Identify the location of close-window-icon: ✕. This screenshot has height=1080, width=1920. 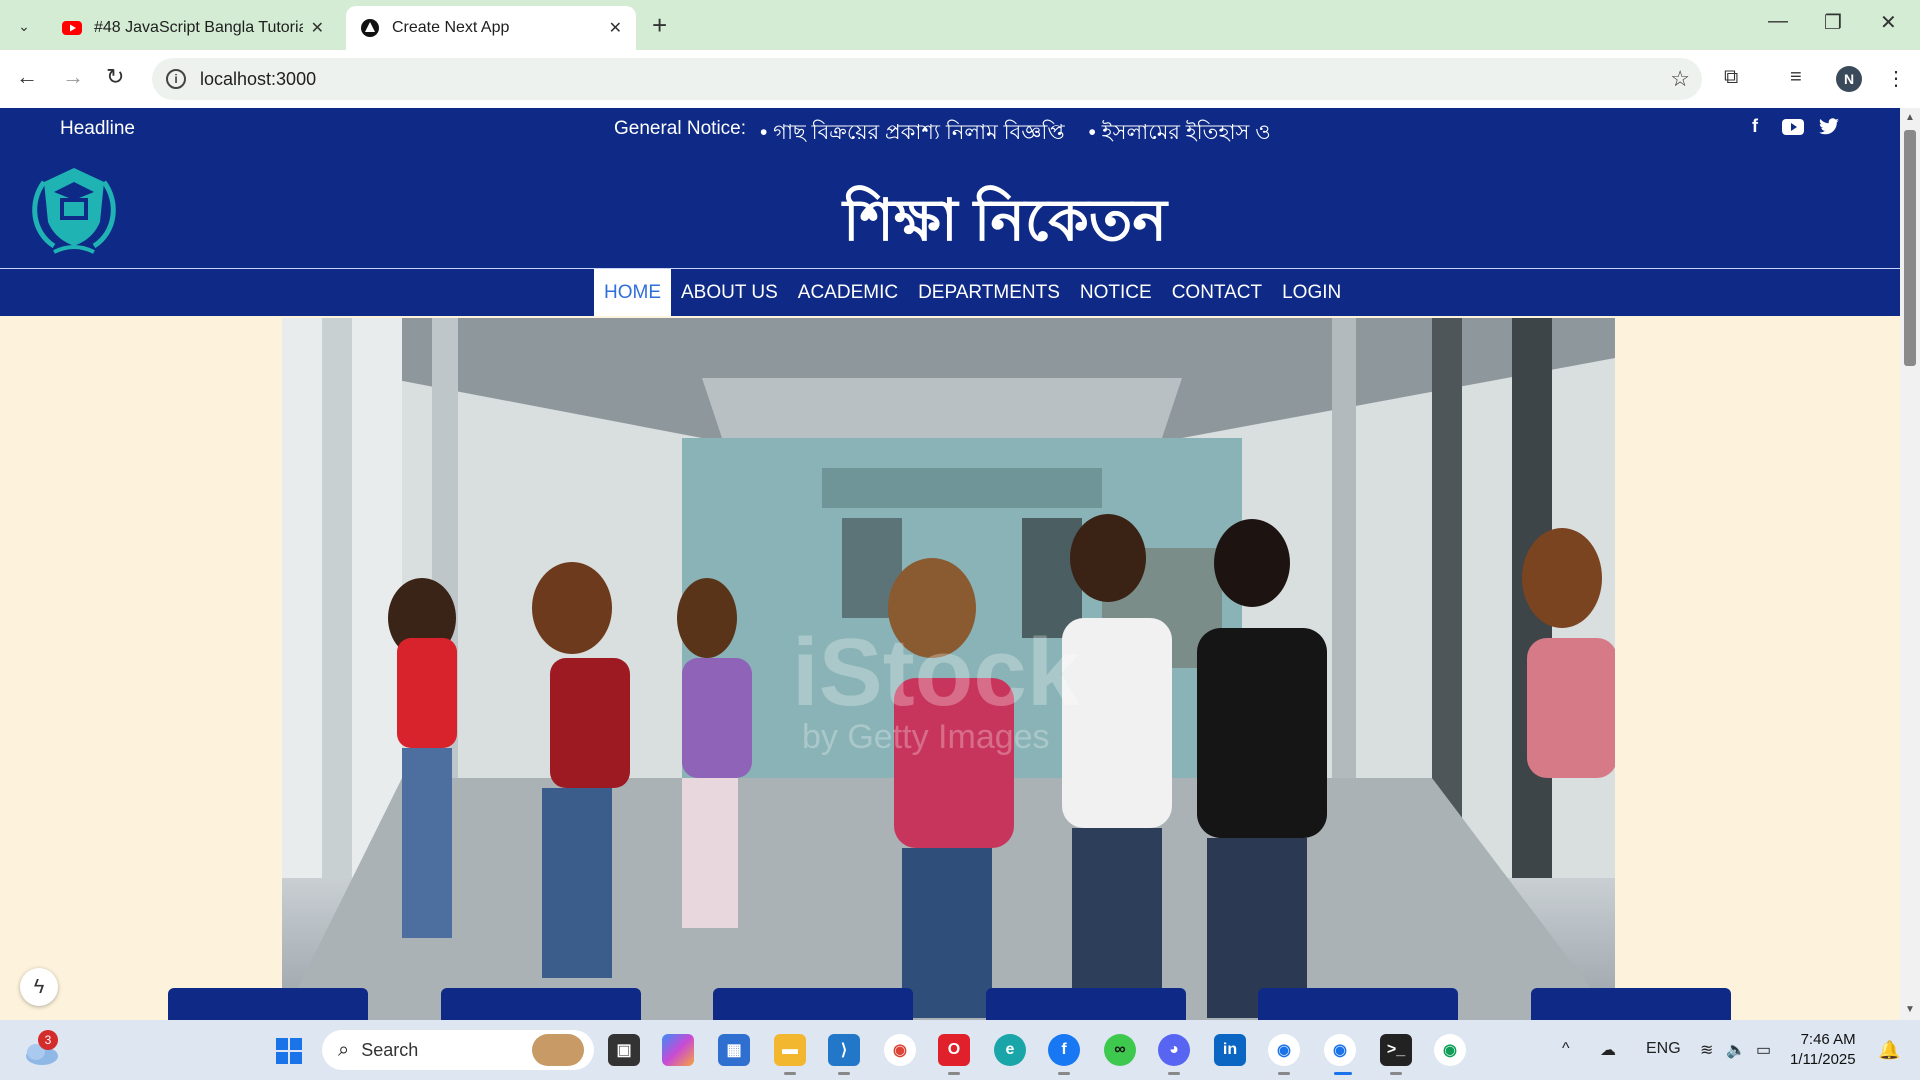
(1888, 22).